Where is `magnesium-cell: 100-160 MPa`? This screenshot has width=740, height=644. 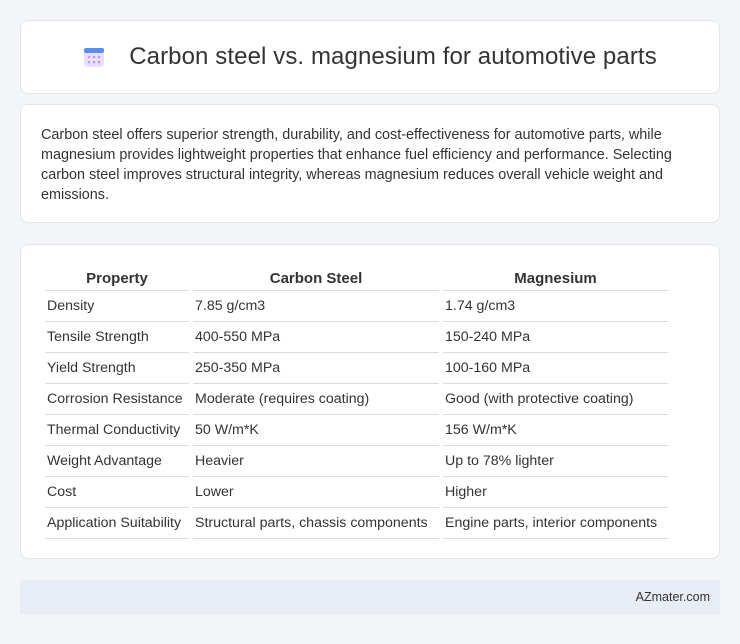 magnesium-cell: 100-160 MPa is located at coordinates (555, 368).